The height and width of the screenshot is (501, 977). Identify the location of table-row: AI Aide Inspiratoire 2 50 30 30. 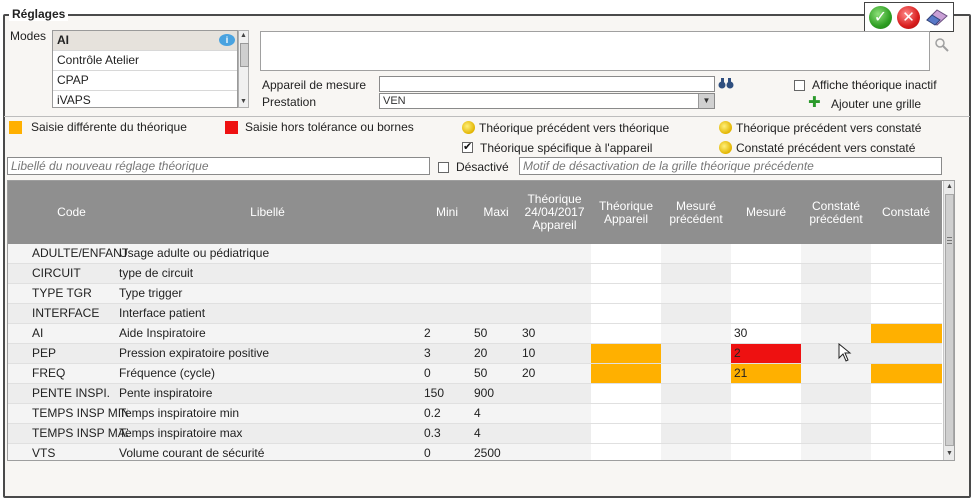
(475, 334).